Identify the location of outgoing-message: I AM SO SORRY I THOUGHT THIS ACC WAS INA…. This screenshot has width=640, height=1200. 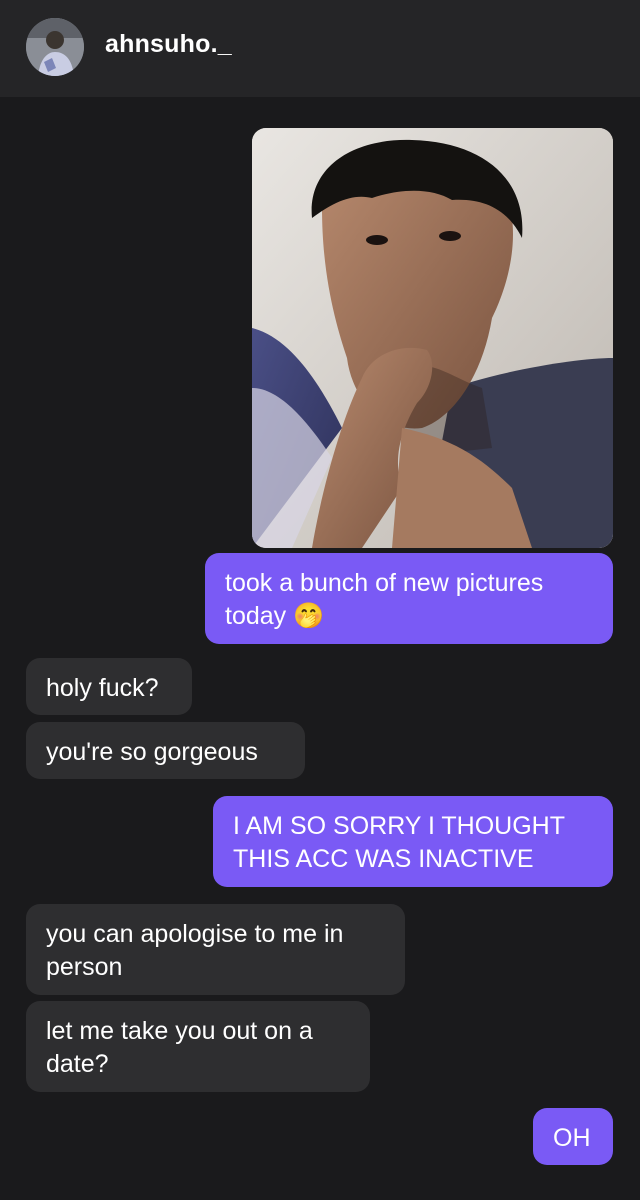
(413, 841).